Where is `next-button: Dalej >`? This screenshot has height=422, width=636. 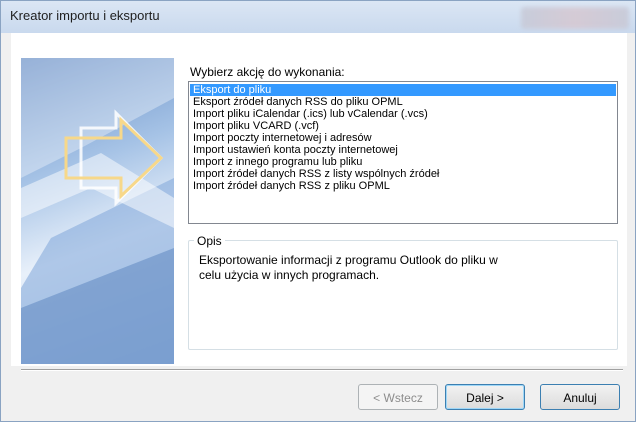 next-button: Dalej > is located at coordinates (485, 397).